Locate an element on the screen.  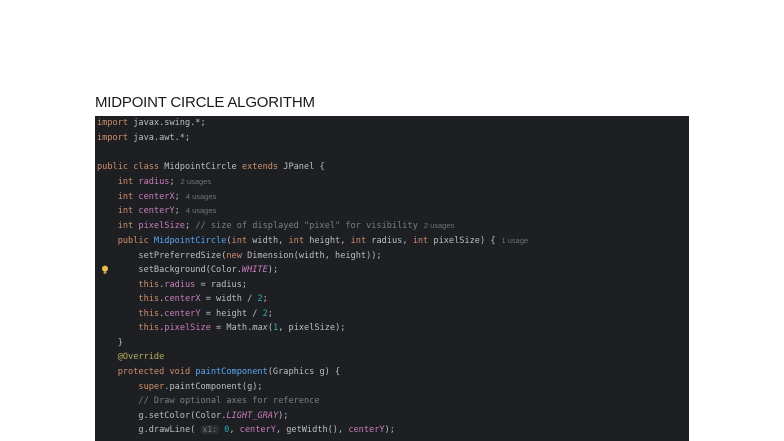
parameter-hint: x1: is located at coordinates (209, 429).